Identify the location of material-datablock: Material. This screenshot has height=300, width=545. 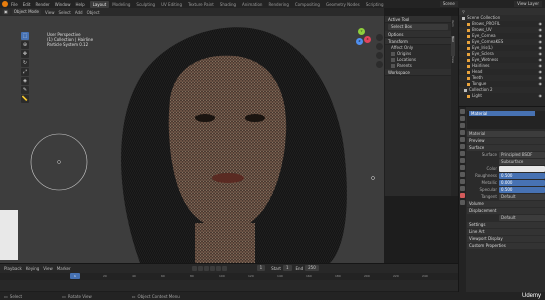
(506, 134).